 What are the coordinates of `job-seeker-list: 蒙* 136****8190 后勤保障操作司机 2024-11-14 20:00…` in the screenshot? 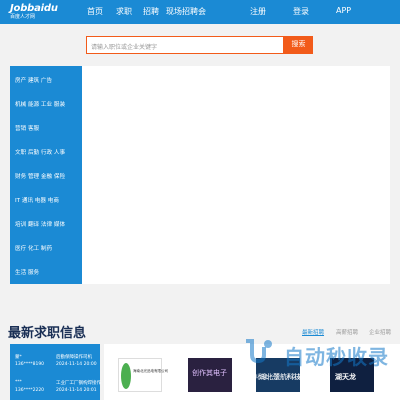 It's located at (55, 372).